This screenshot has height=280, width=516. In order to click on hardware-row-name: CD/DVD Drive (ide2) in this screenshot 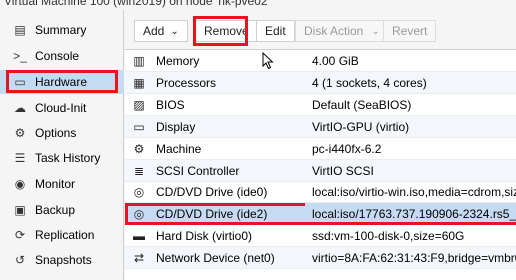, I will do `click(212, 213)`.